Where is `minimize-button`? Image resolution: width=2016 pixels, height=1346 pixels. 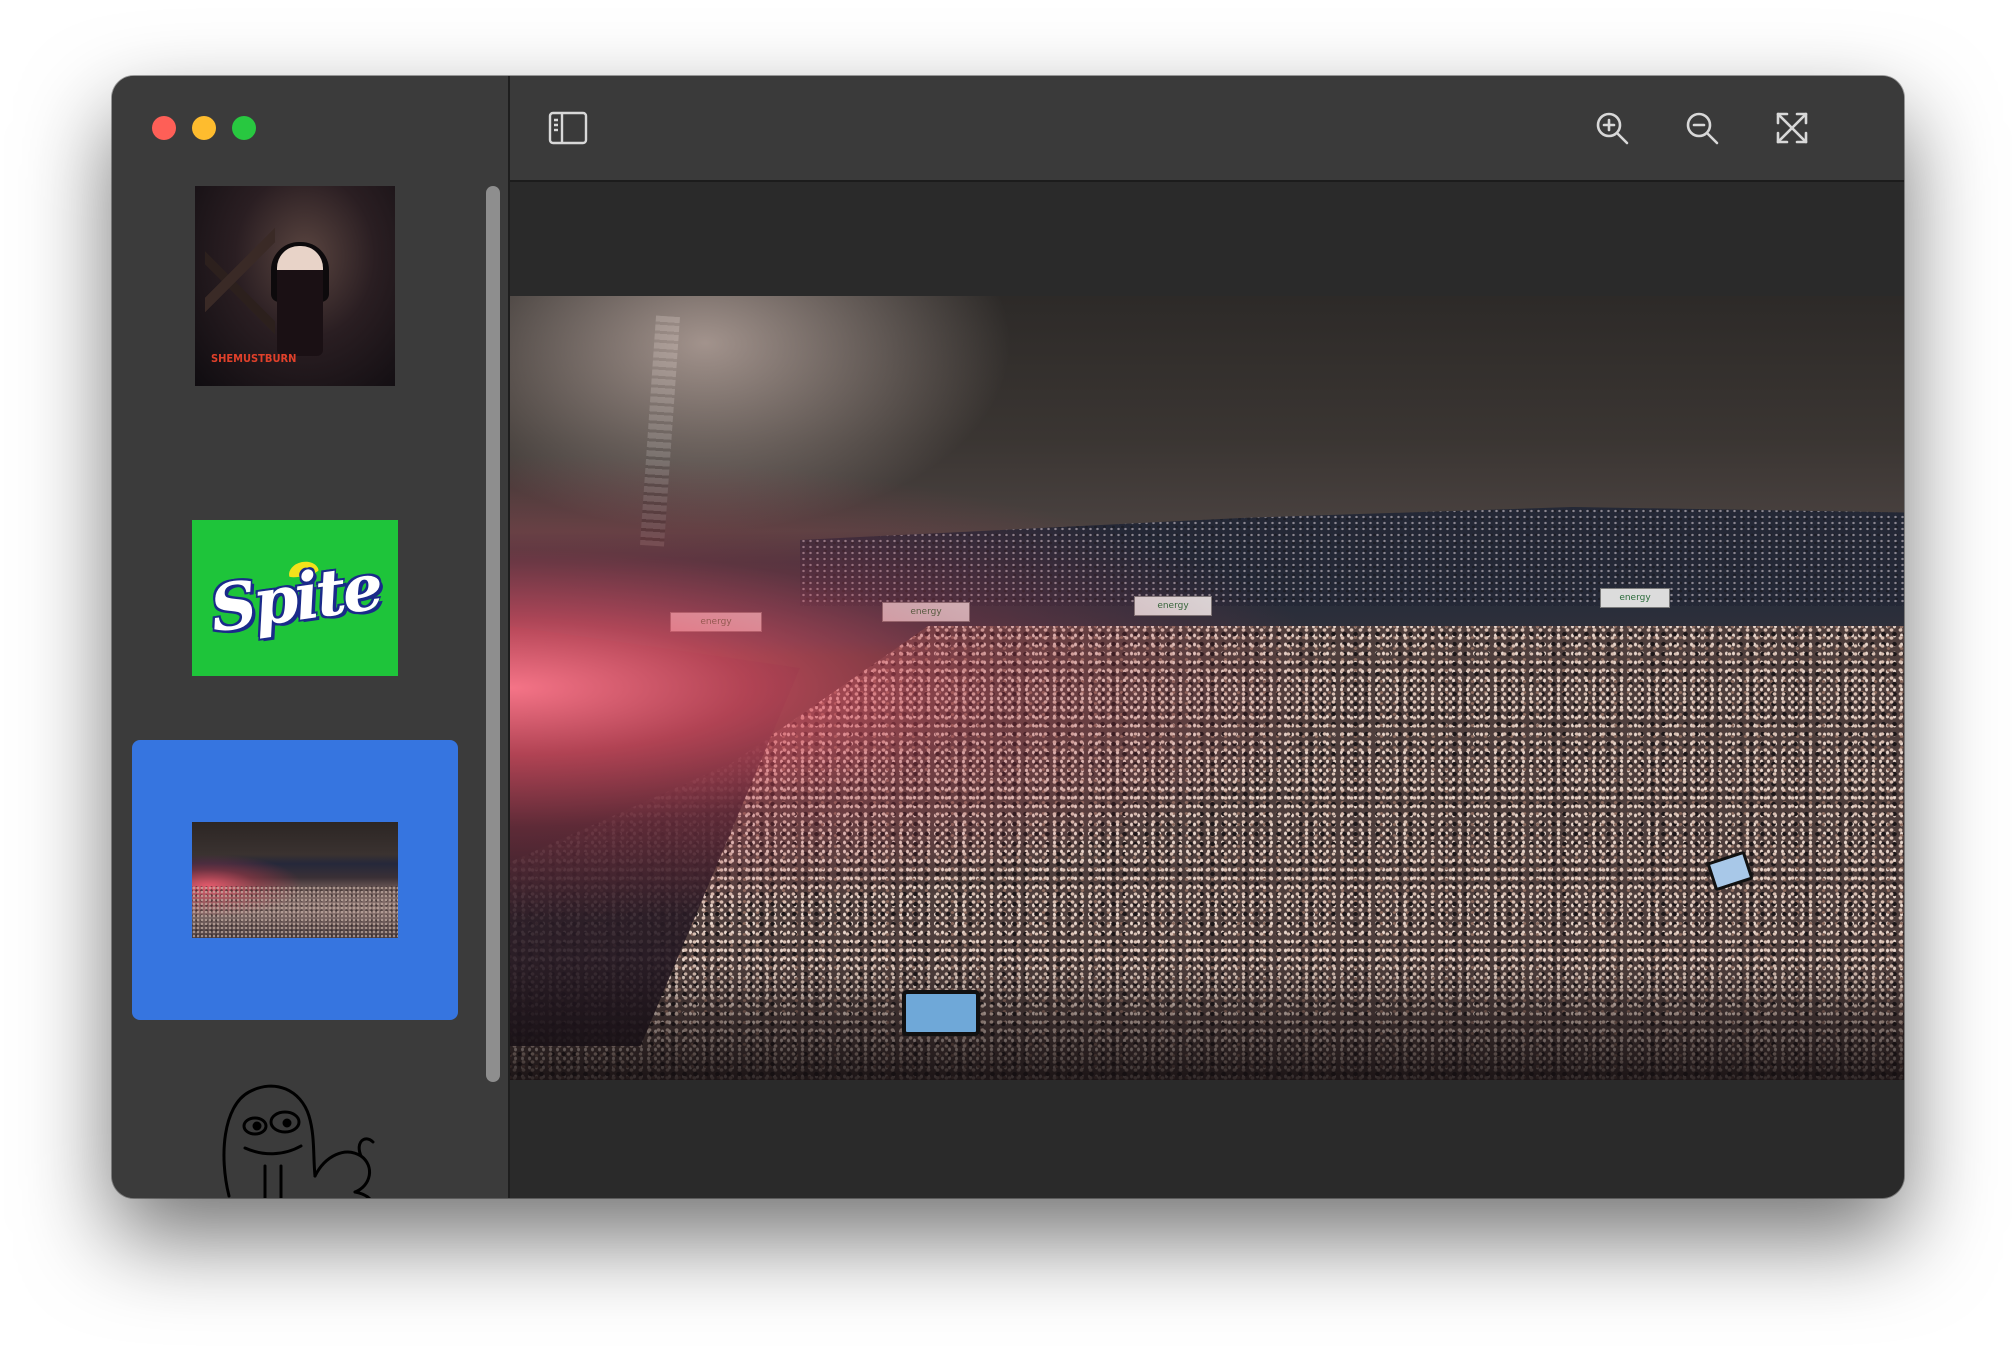 minimize-button is located at coordinates (204, 128).